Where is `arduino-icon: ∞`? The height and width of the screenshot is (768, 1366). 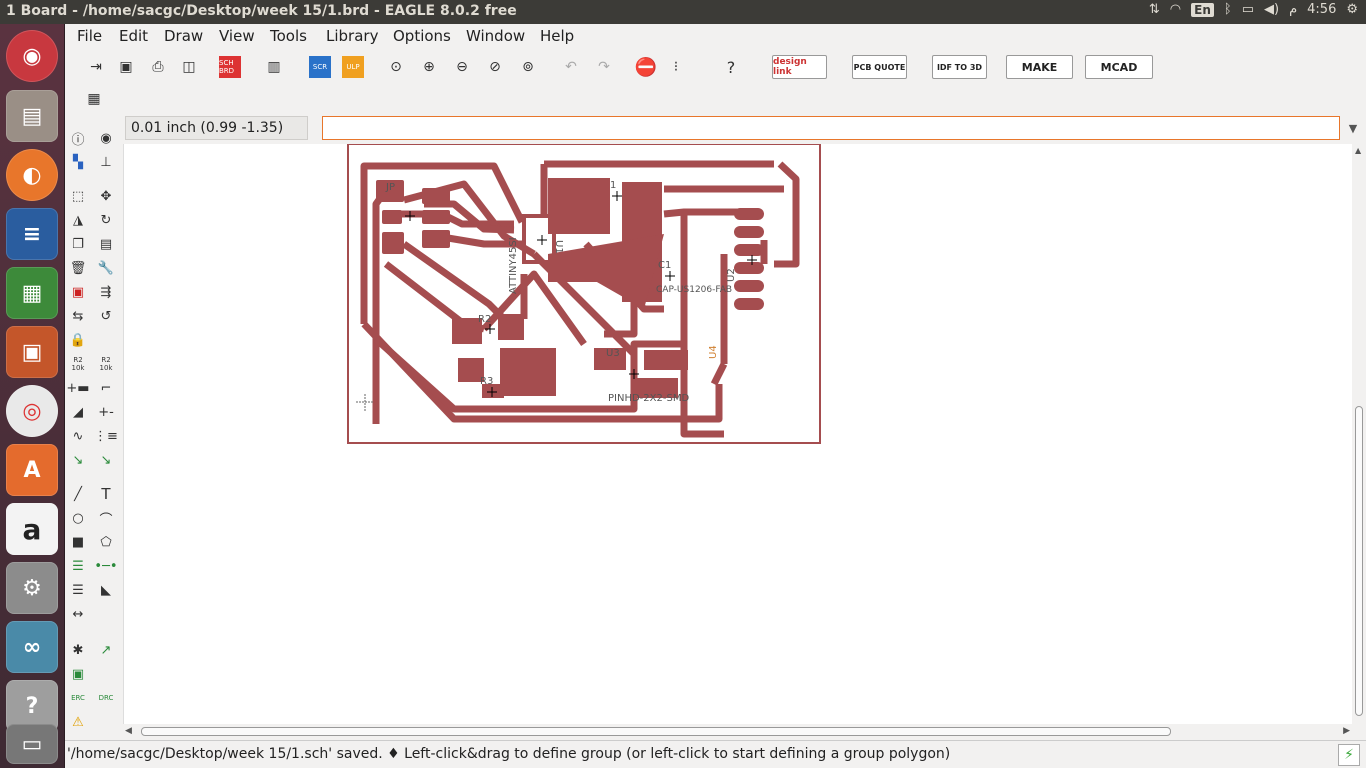
arduino-icon: ∞ is located at coordinates (32, 647).